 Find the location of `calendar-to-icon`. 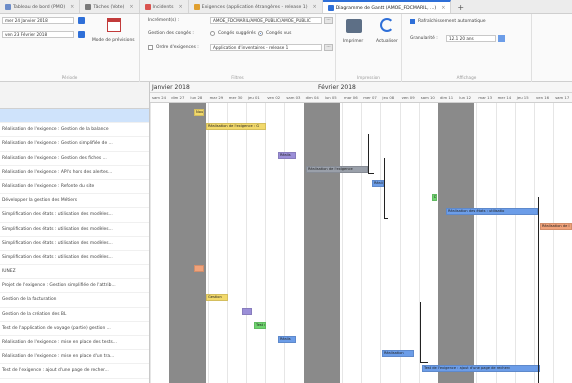

calendar-to-icon is located at coordinates (81, 34).